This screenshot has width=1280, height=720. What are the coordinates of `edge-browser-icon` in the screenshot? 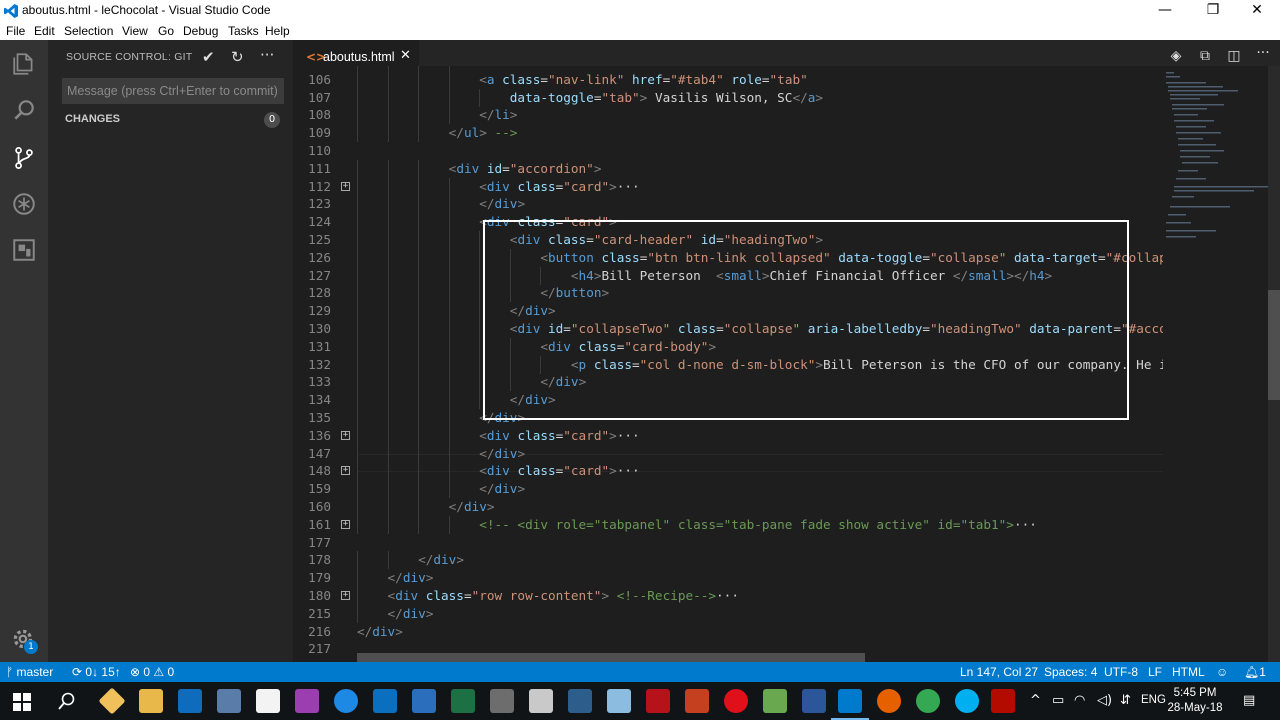 It's located at (346, 701).